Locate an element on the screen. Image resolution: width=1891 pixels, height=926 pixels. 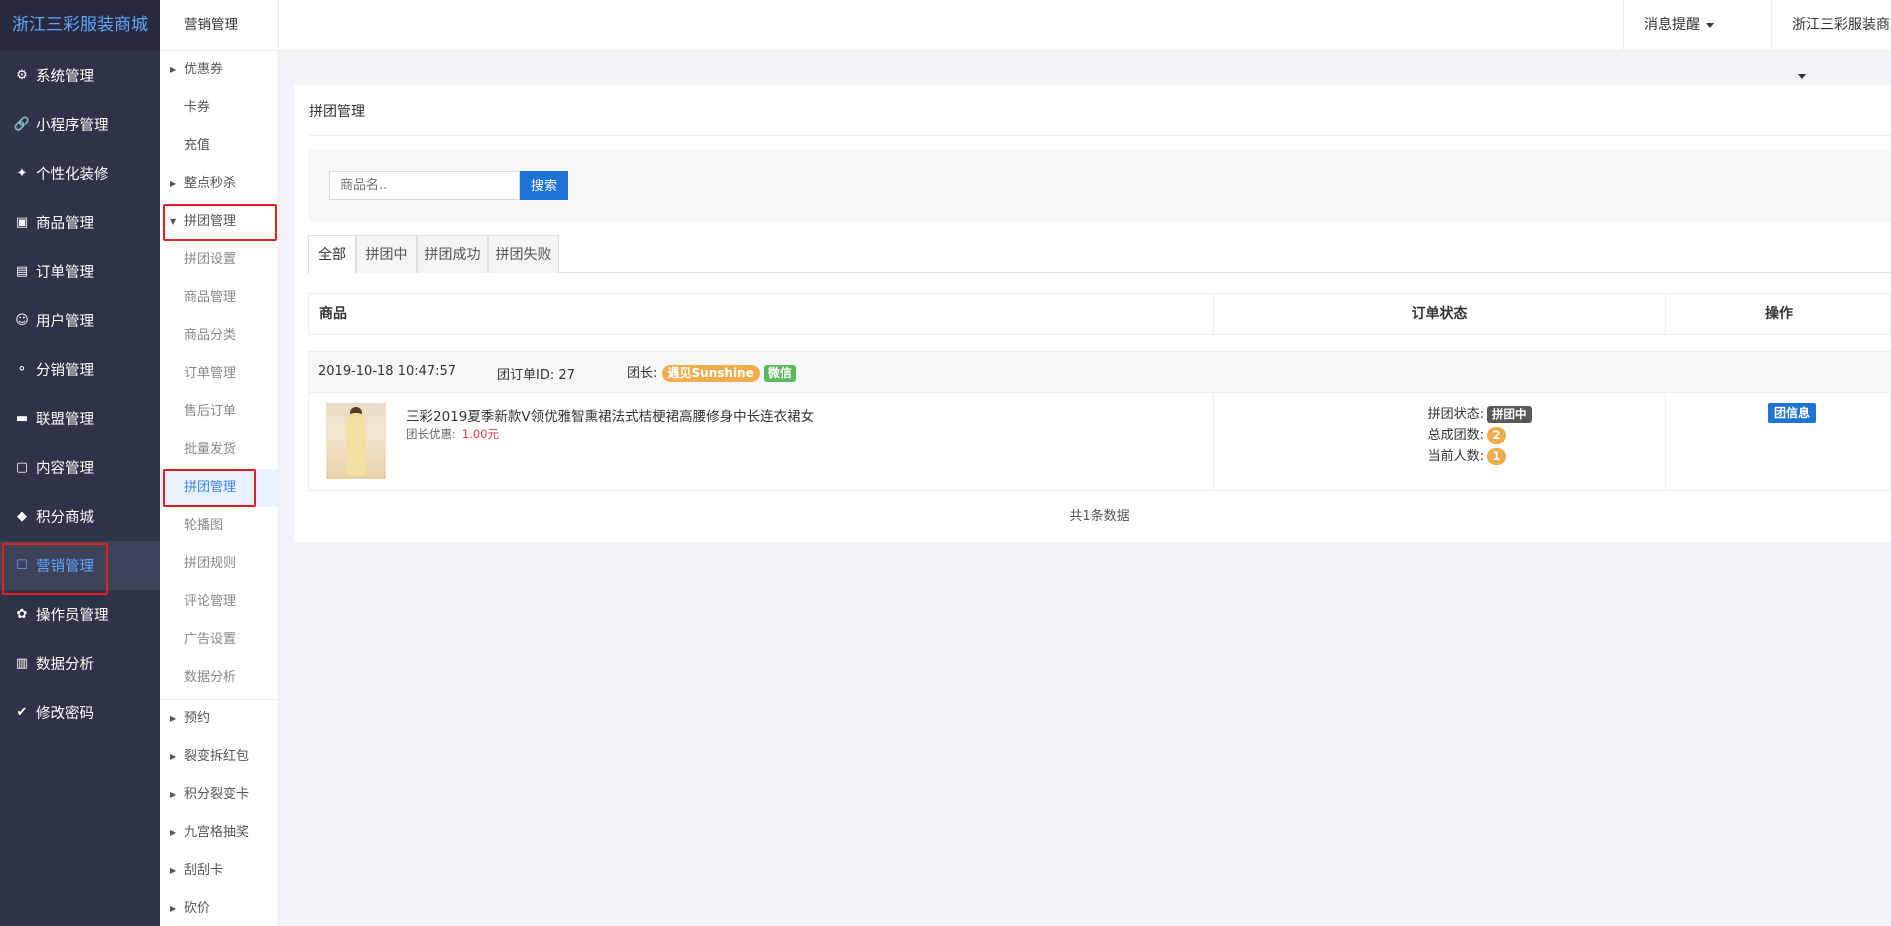
search-input is located at coordinates (424, 185).